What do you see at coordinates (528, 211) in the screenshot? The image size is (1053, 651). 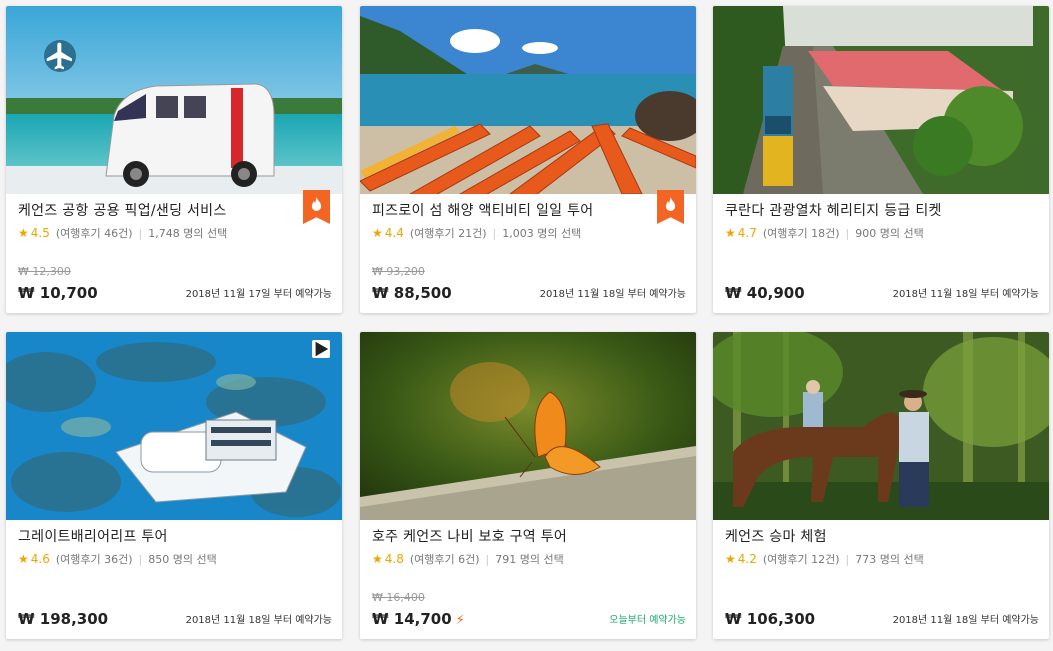 I see `product-title: 피즈로이 섬 해양 액티비티 일일 투어` at bounding box center [528, 211].